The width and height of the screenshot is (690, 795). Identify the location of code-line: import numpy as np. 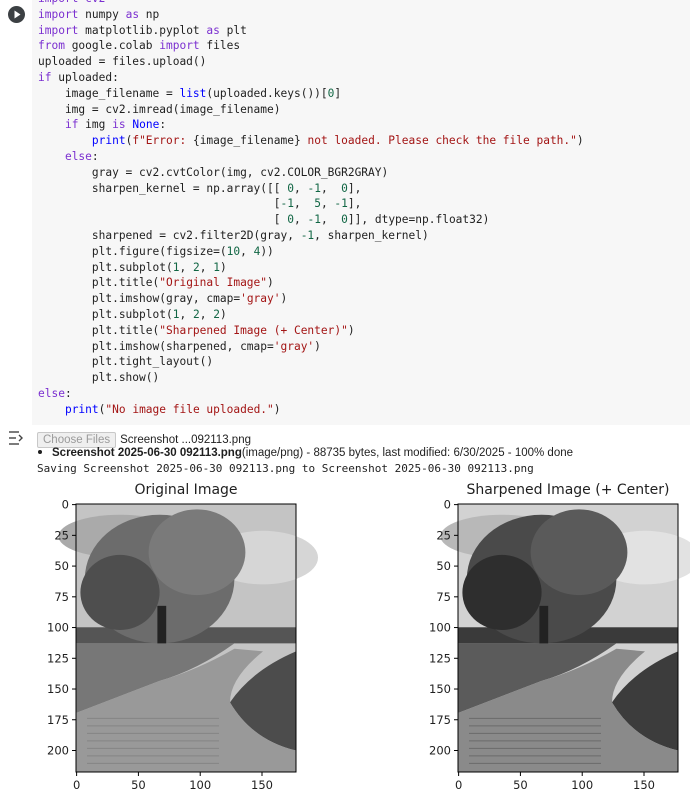
(99, 14).